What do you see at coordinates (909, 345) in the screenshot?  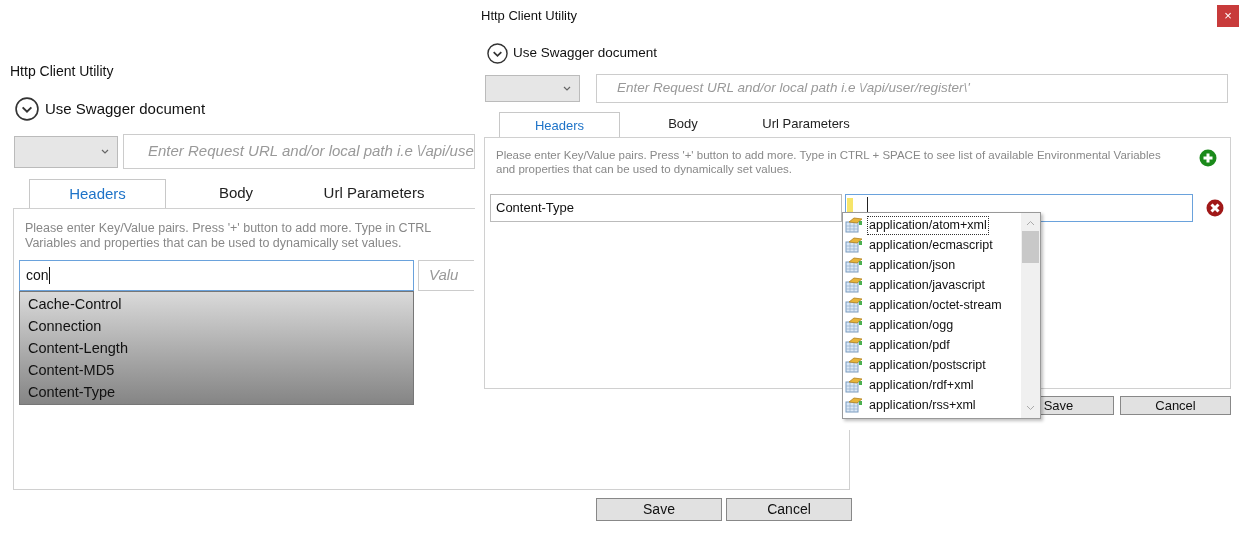 I see `suggestion-item: application/pdf` at bounding box center [909, 345].